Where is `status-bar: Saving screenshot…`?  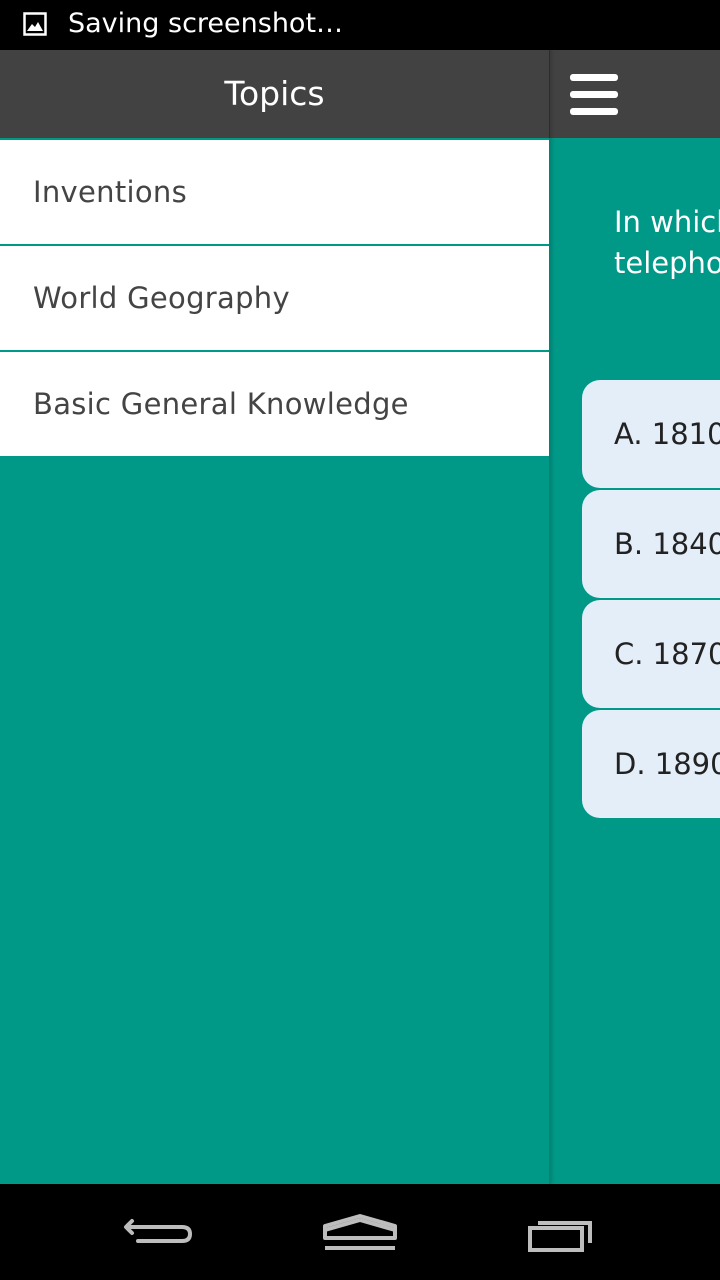 status-bar: Saving screenshot… is located at coordinates (360, 25).